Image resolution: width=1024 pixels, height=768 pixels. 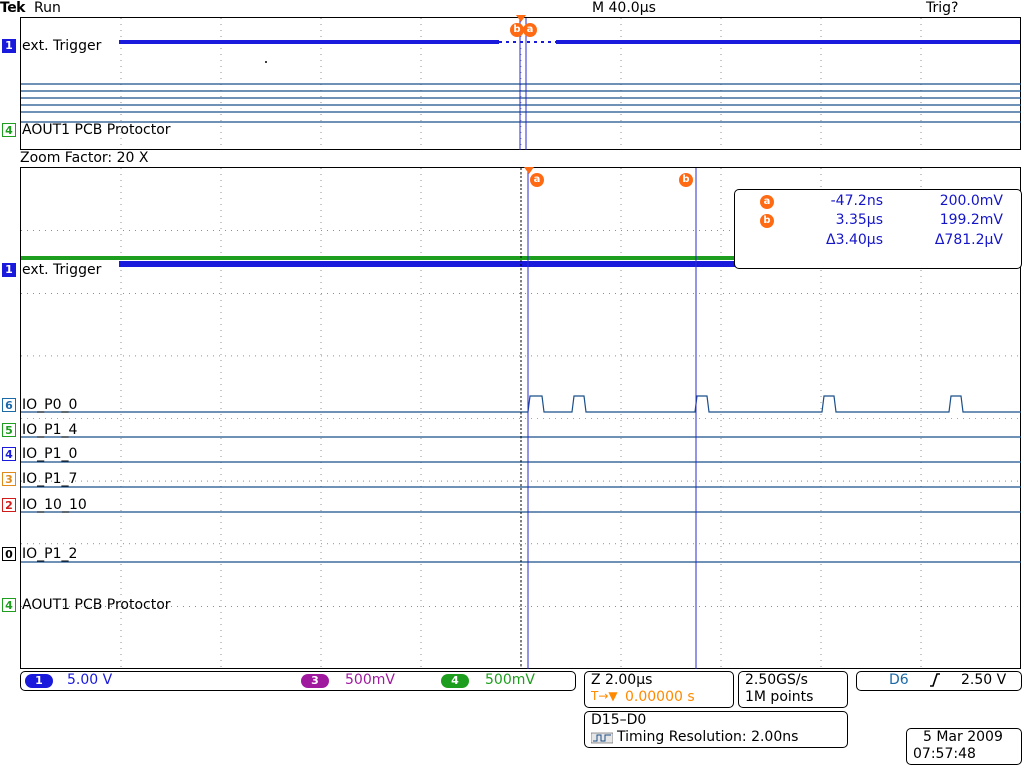 I want to click on trigger-level: 2.50 V, so click(x=984, y=680).